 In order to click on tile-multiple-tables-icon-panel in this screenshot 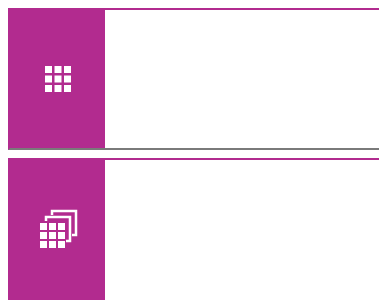, I will do `click(57, 230)`.